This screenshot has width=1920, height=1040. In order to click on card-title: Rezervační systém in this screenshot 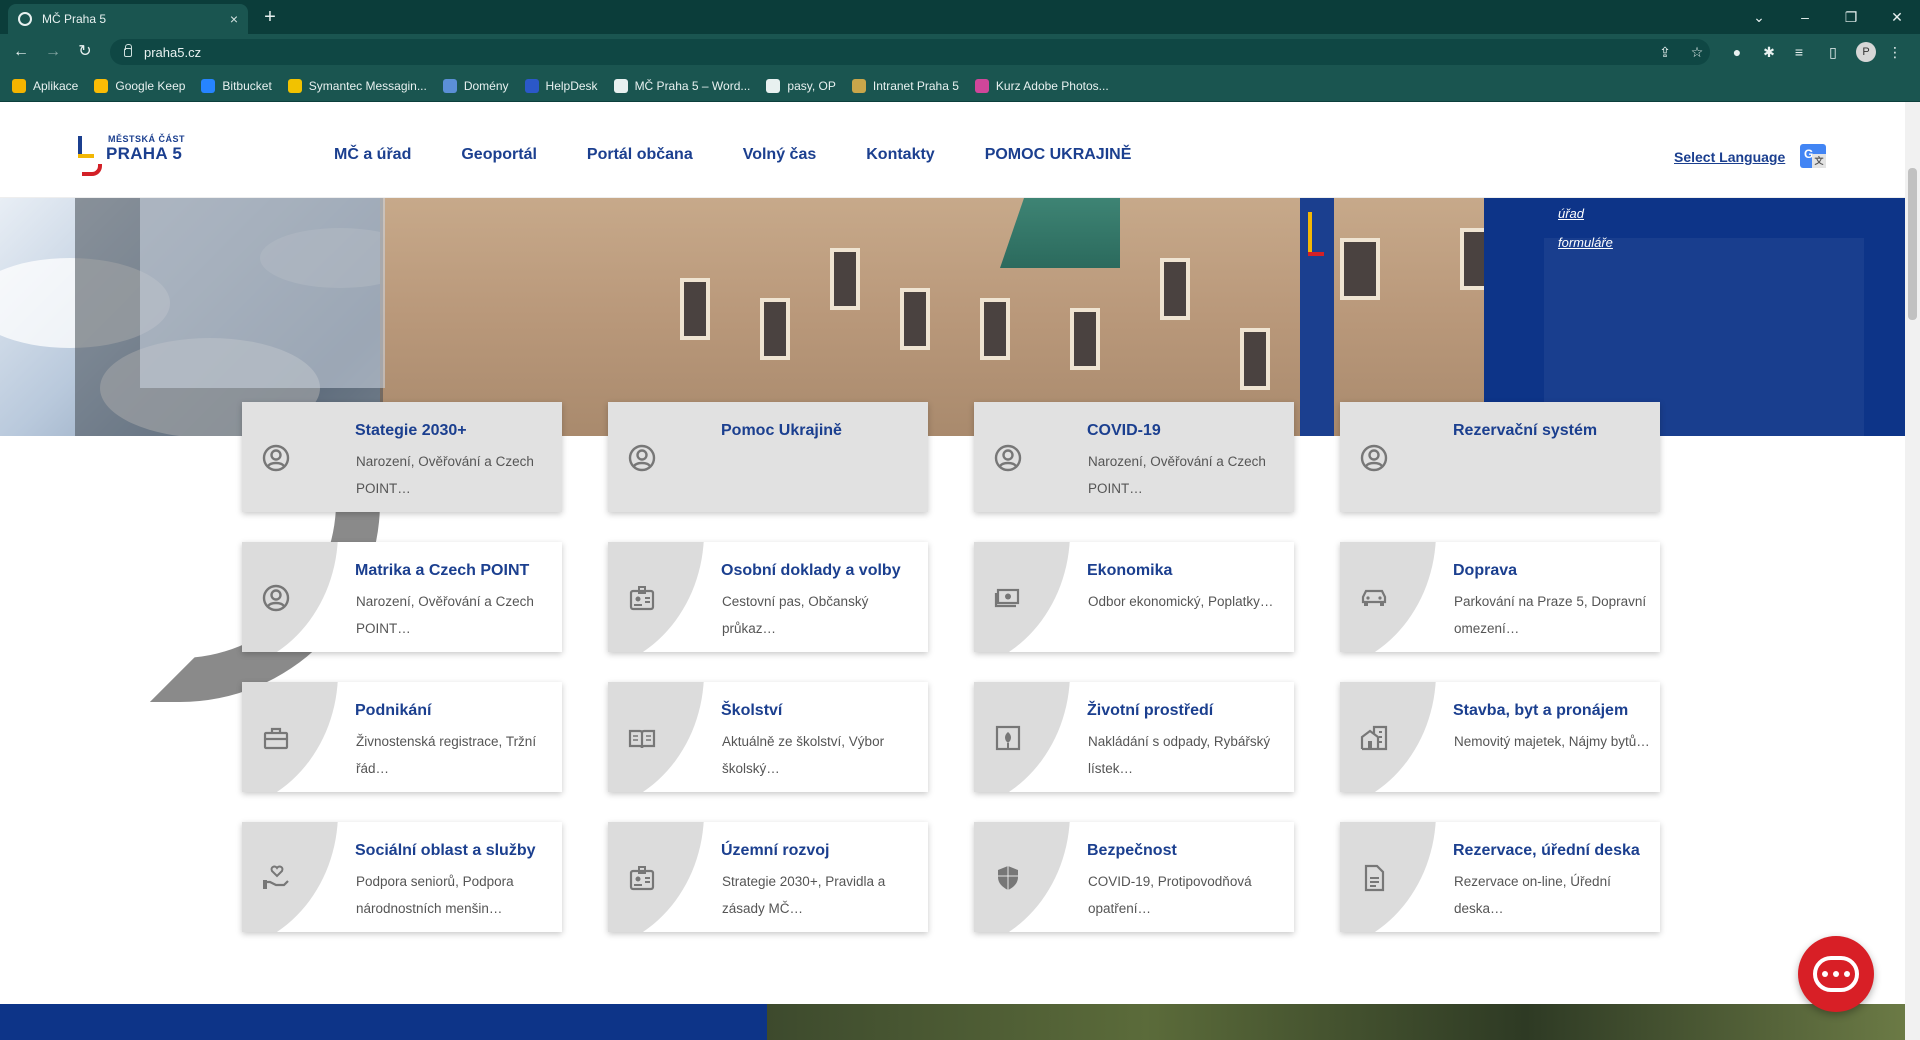, I will do `click(1525, 431)`.